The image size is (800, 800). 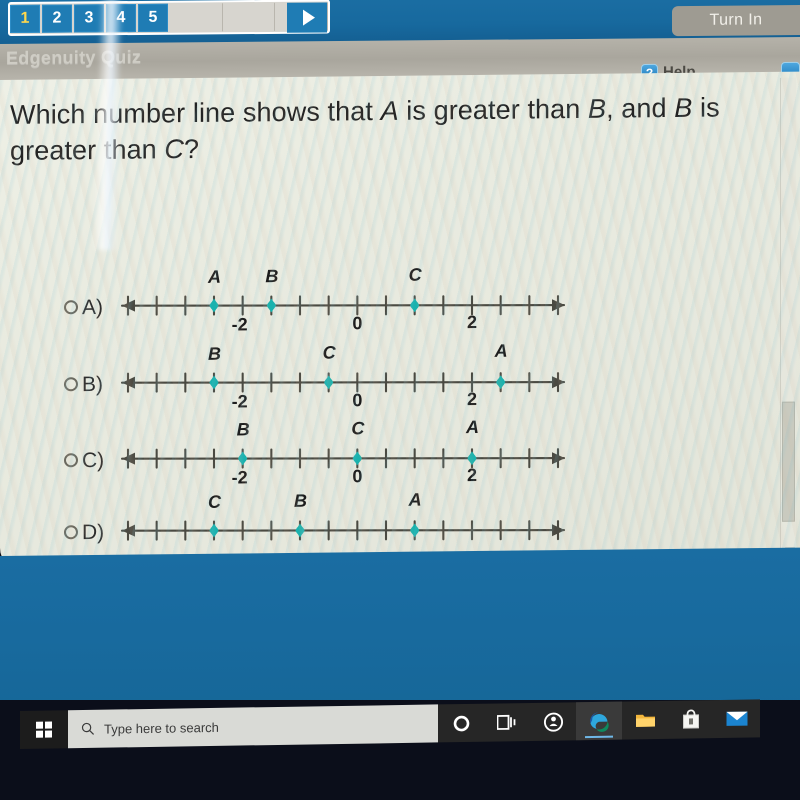 I want to click on axis-tick-label-b-2: 2, so click(x=472, y=399).